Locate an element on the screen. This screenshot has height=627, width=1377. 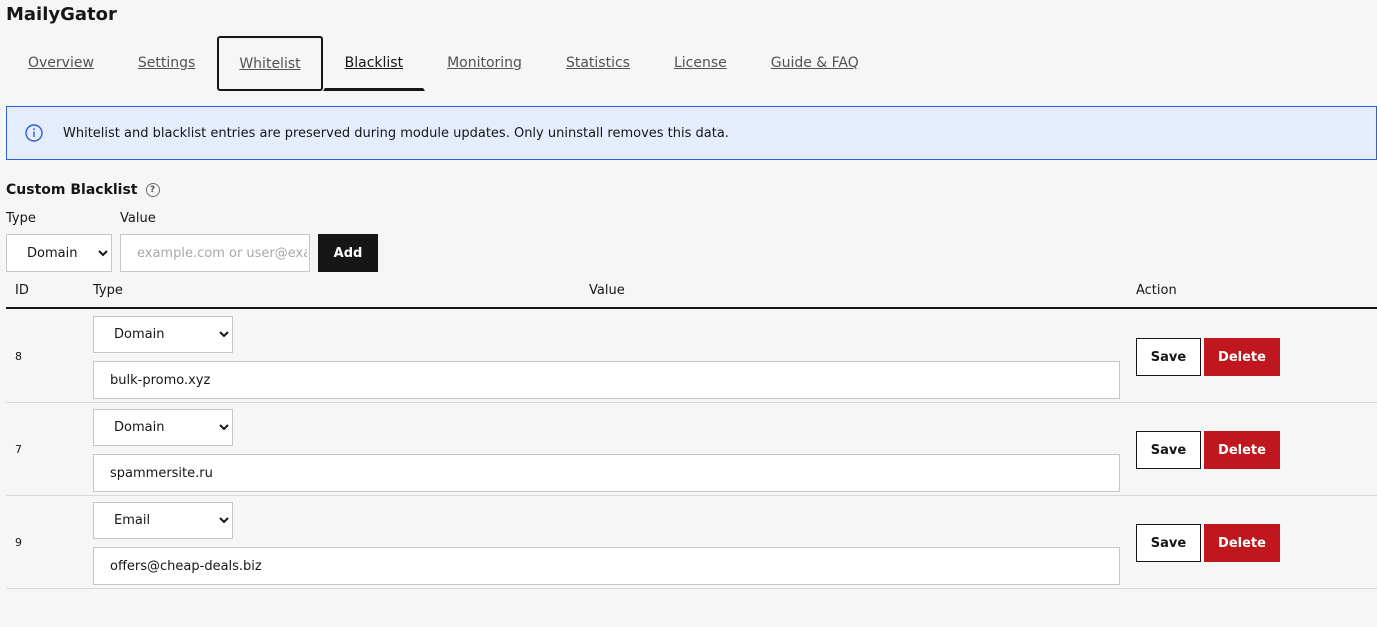
new-entry-value-input is located at coordinates (215, 253).